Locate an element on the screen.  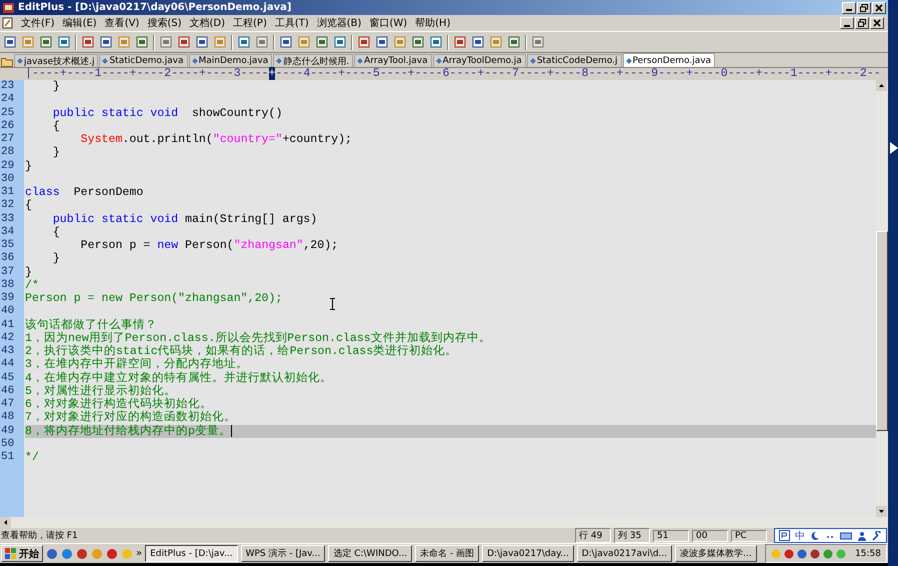
ime-logo-icon is located at coordinates (784, 535).